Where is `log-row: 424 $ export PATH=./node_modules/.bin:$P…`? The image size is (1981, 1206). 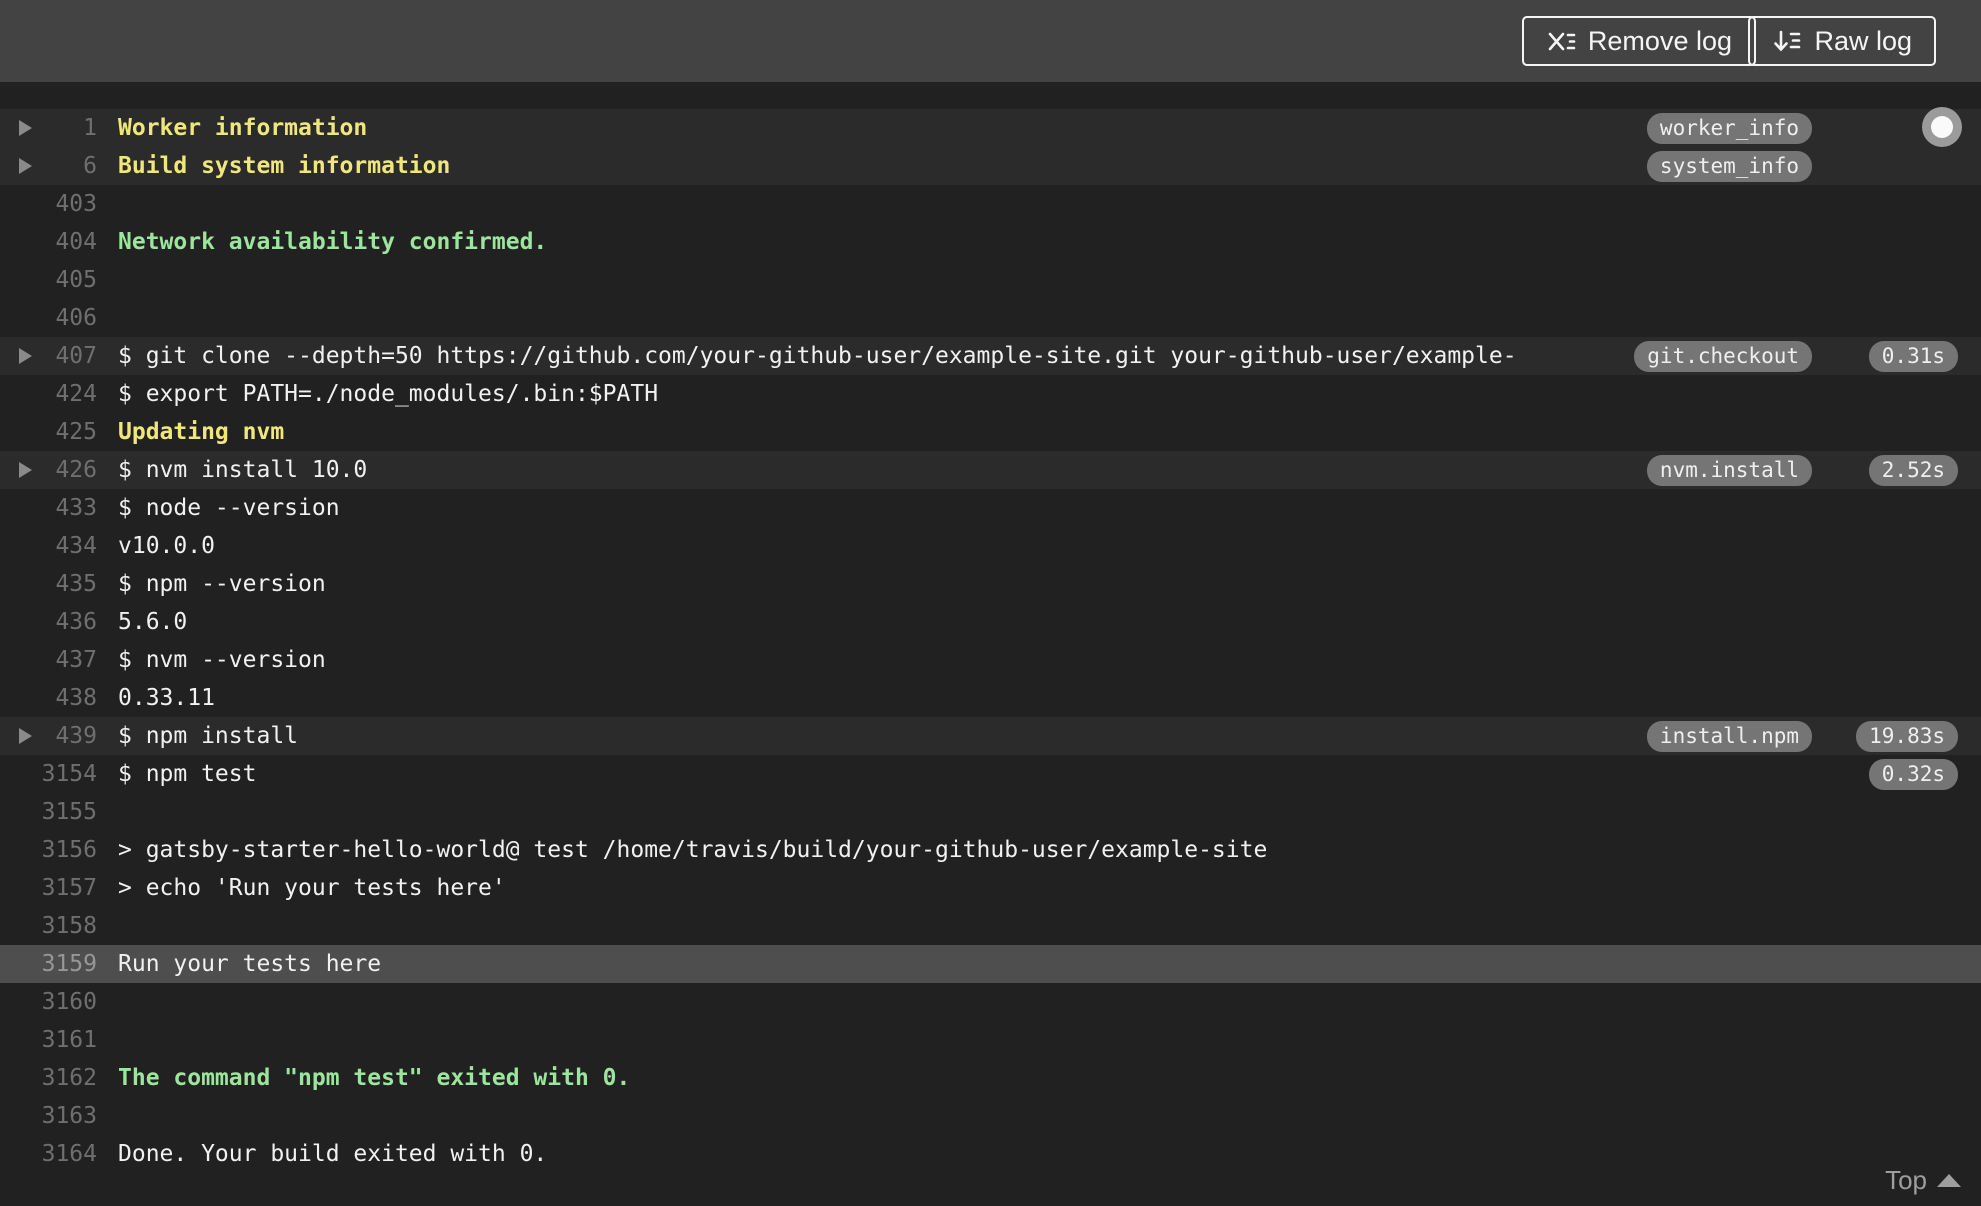
log-row: 424 $ export PATH=./node_modules/.bin:$P… is located at coordinates (990, 394).